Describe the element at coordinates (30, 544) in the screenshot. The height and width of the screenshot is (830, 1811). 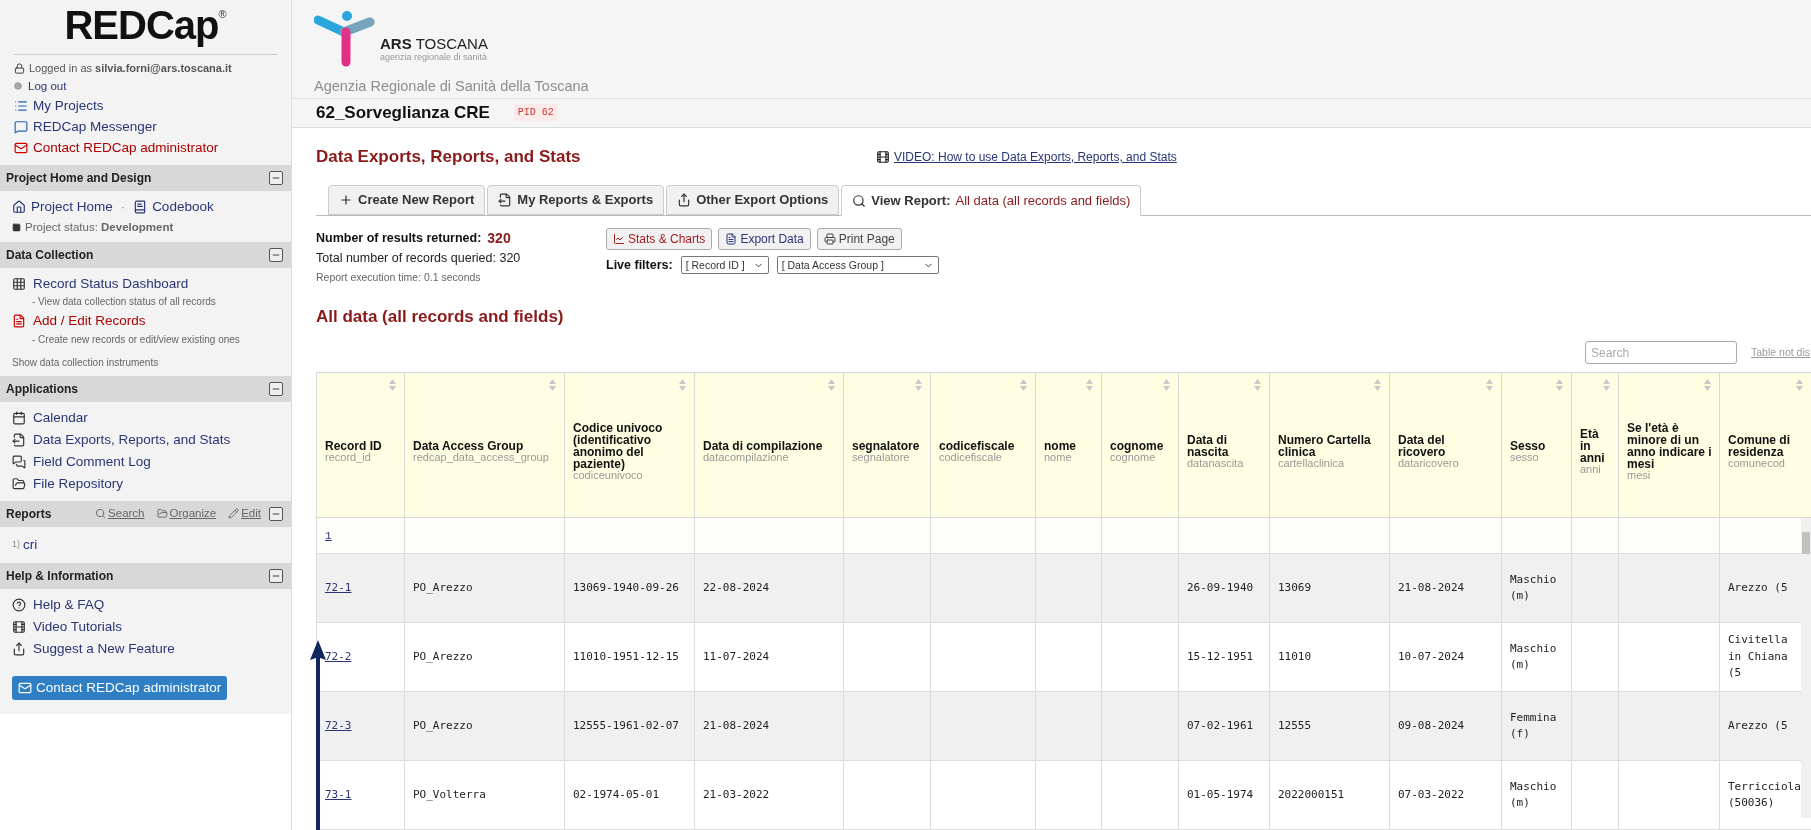
I see `report-link: cri` at that location.